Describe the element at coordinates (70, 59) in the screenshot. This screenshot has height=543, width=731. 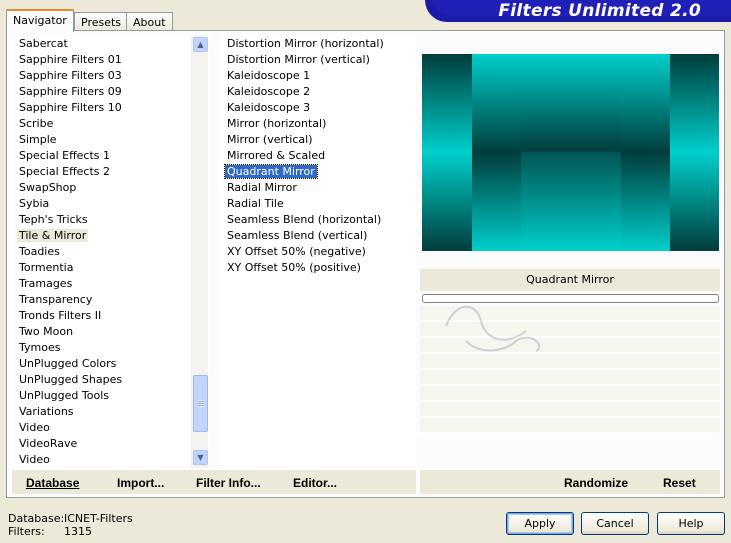
I see `list-item-label: Sapphire Filters 01` at that location.